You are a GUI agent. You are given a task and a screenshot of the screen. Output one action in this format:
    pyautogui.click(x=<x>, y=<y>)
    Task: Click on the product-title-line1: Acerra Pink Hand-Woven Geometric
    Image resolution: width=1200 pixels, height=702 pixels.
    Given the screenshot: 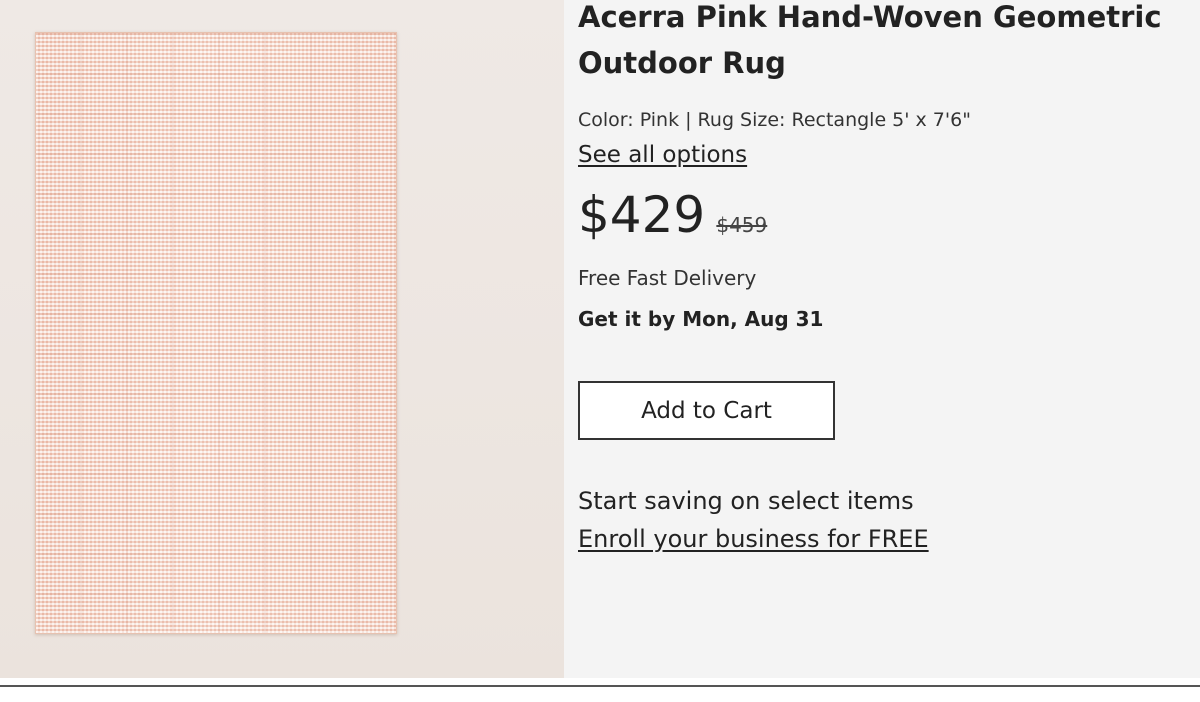 What is the action you would take?
    pyautogui.click(x=870, y=17)
    